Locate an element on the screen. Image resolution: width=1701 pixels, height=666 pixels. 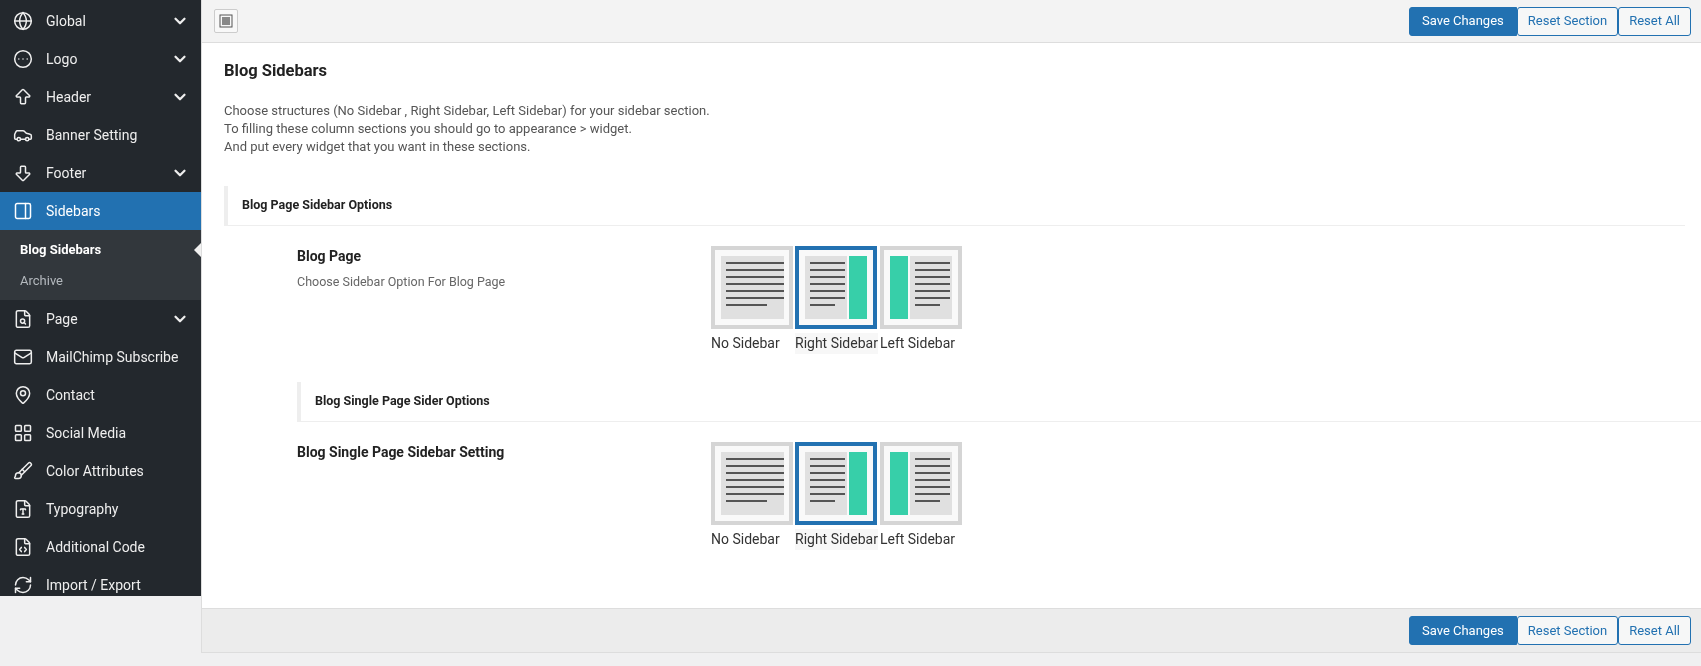
field-hint: Choose Sidebar Option For Blog Page is located at coordinates (402, 281).